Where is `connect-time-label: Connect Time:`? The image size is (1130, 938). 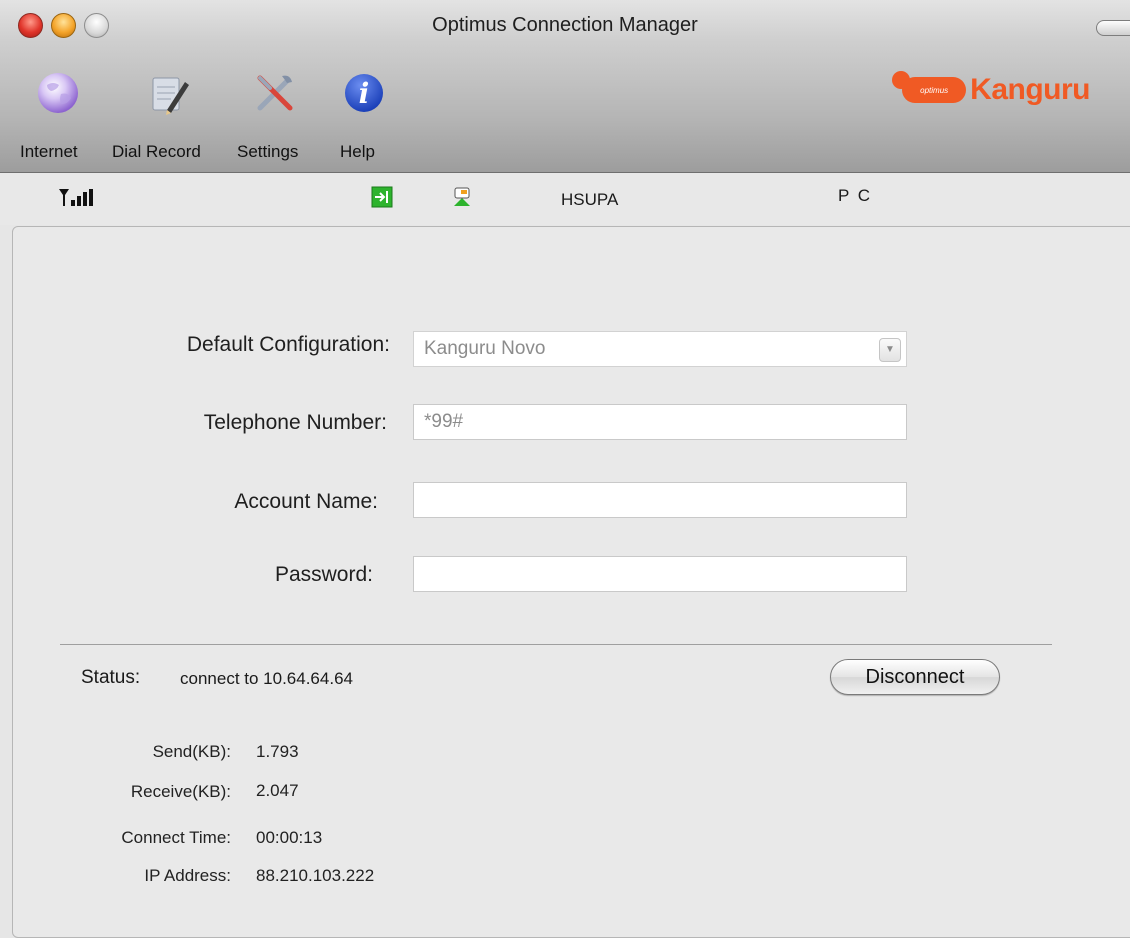
connect-time-label: Connect Time: is located at coordinates (176, 837).